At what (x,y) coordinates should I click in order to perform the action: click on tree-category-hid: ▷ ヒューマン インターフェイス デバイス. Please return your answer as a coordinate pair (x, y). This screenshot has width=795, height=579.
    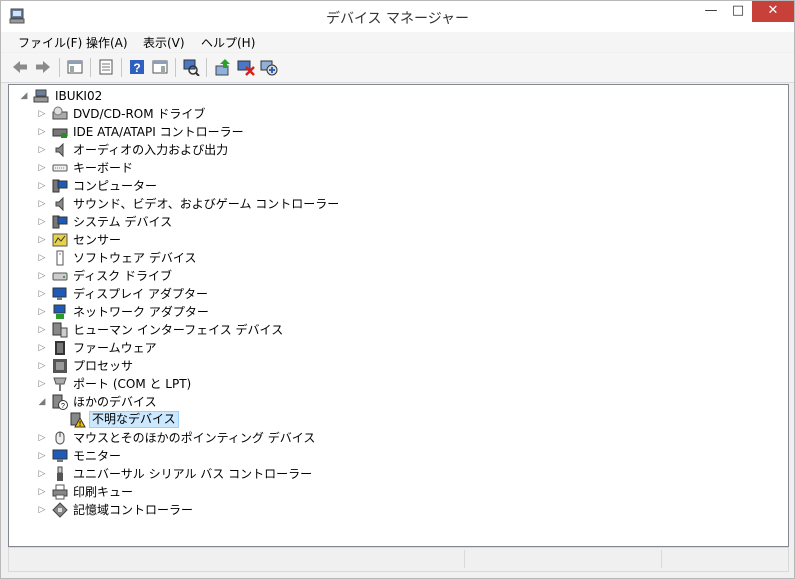
    Looking at the image, I should click on (394, 330).